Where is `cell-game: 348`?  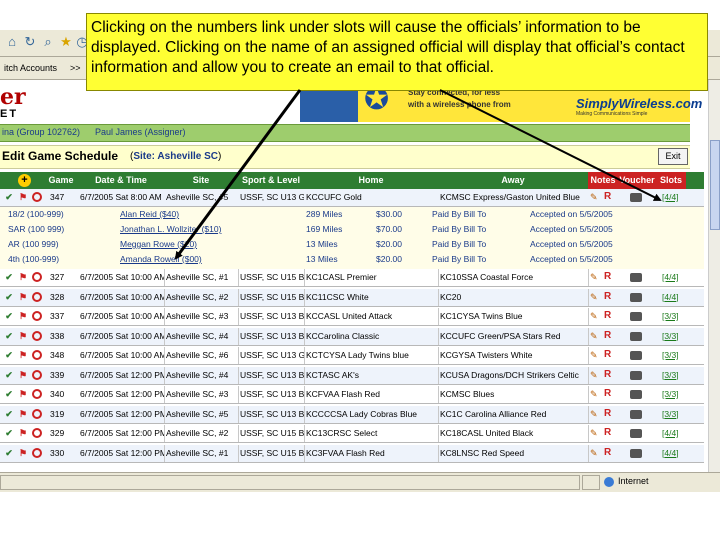
cell-game: 348 is located at coordinates (63, 355).